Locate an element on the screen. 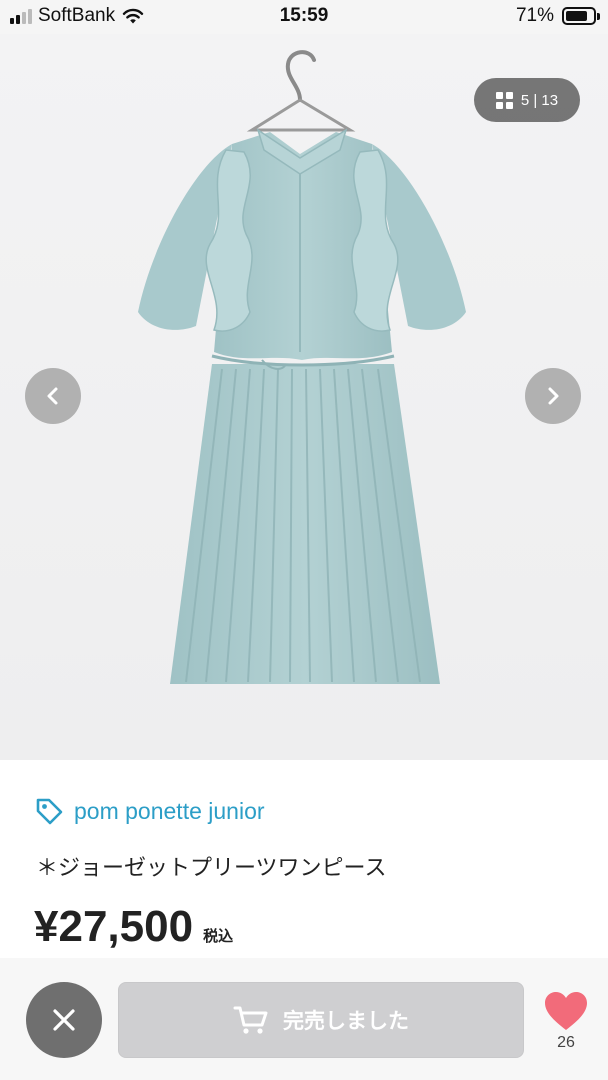 The height and width of the screenshot is (1080, 608). like-count: 26 is located at coordinates (566, 1042).